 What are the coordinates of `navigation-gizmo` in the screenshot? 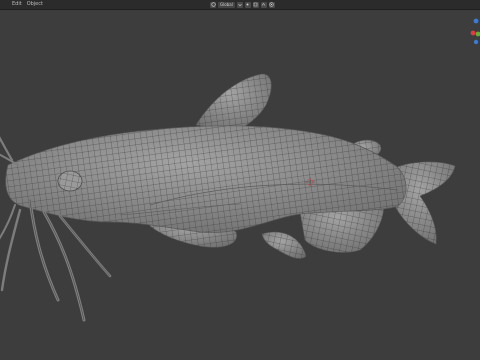 It's located at (472, 30).